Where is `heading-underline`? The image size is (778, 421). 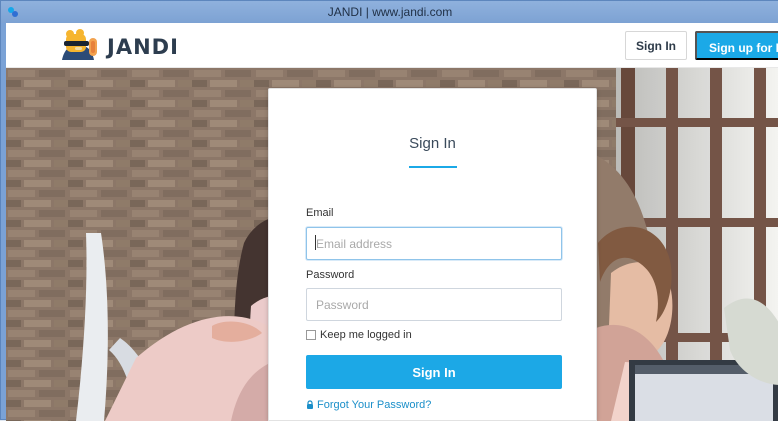 heading-underline is located at coordinates (433, 167).